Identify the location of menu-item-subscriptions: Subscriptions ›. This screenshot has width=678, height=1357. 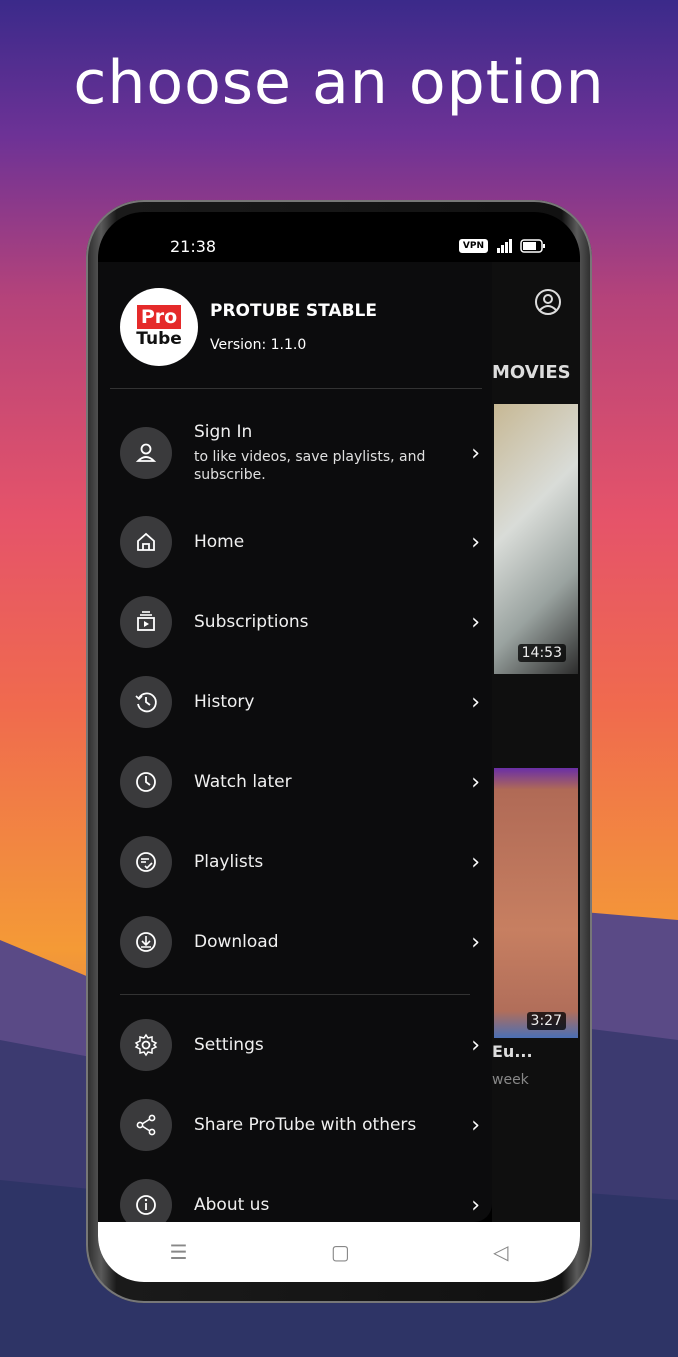
(300, 622).